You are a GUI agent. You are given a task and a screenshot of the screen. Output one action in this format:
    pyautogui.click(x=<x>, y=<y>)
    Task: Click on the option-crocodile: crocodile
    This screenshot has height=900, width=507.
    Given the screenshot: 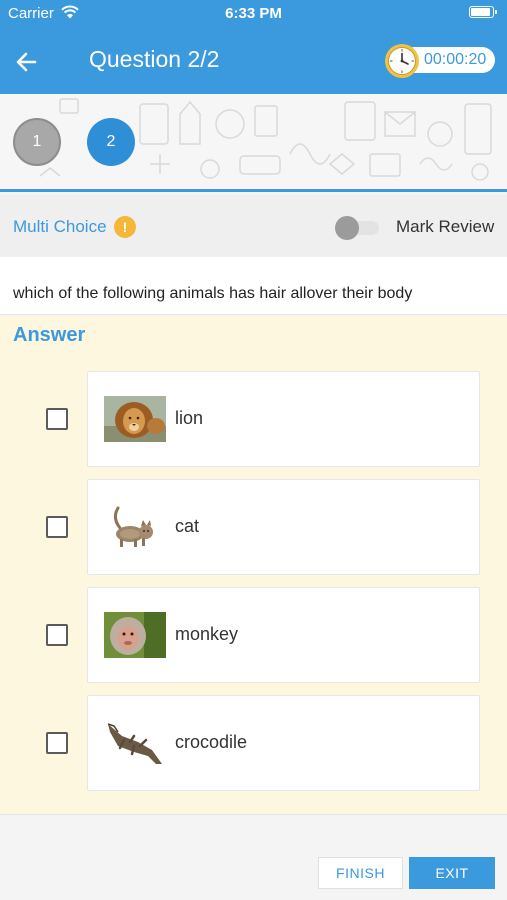 What is the action you would take?
    pyautogui.click(x=253, y=743)
    